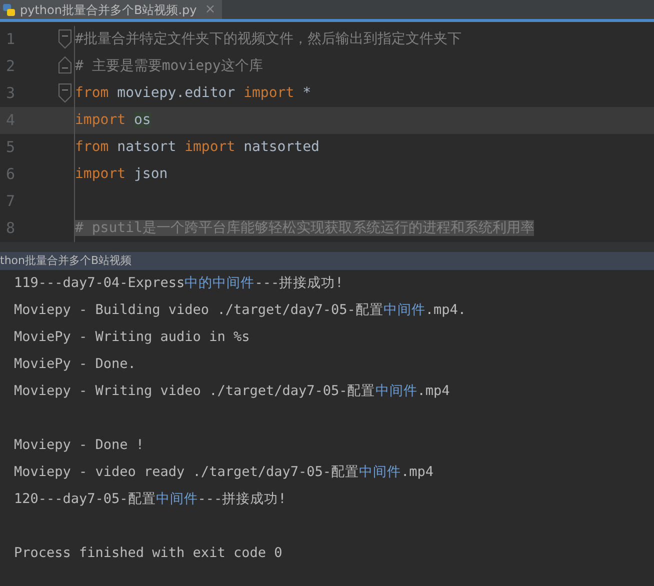 The height and width of the screenshot is (586, 654). I want to click on code-text: import json, so click(121, 174).